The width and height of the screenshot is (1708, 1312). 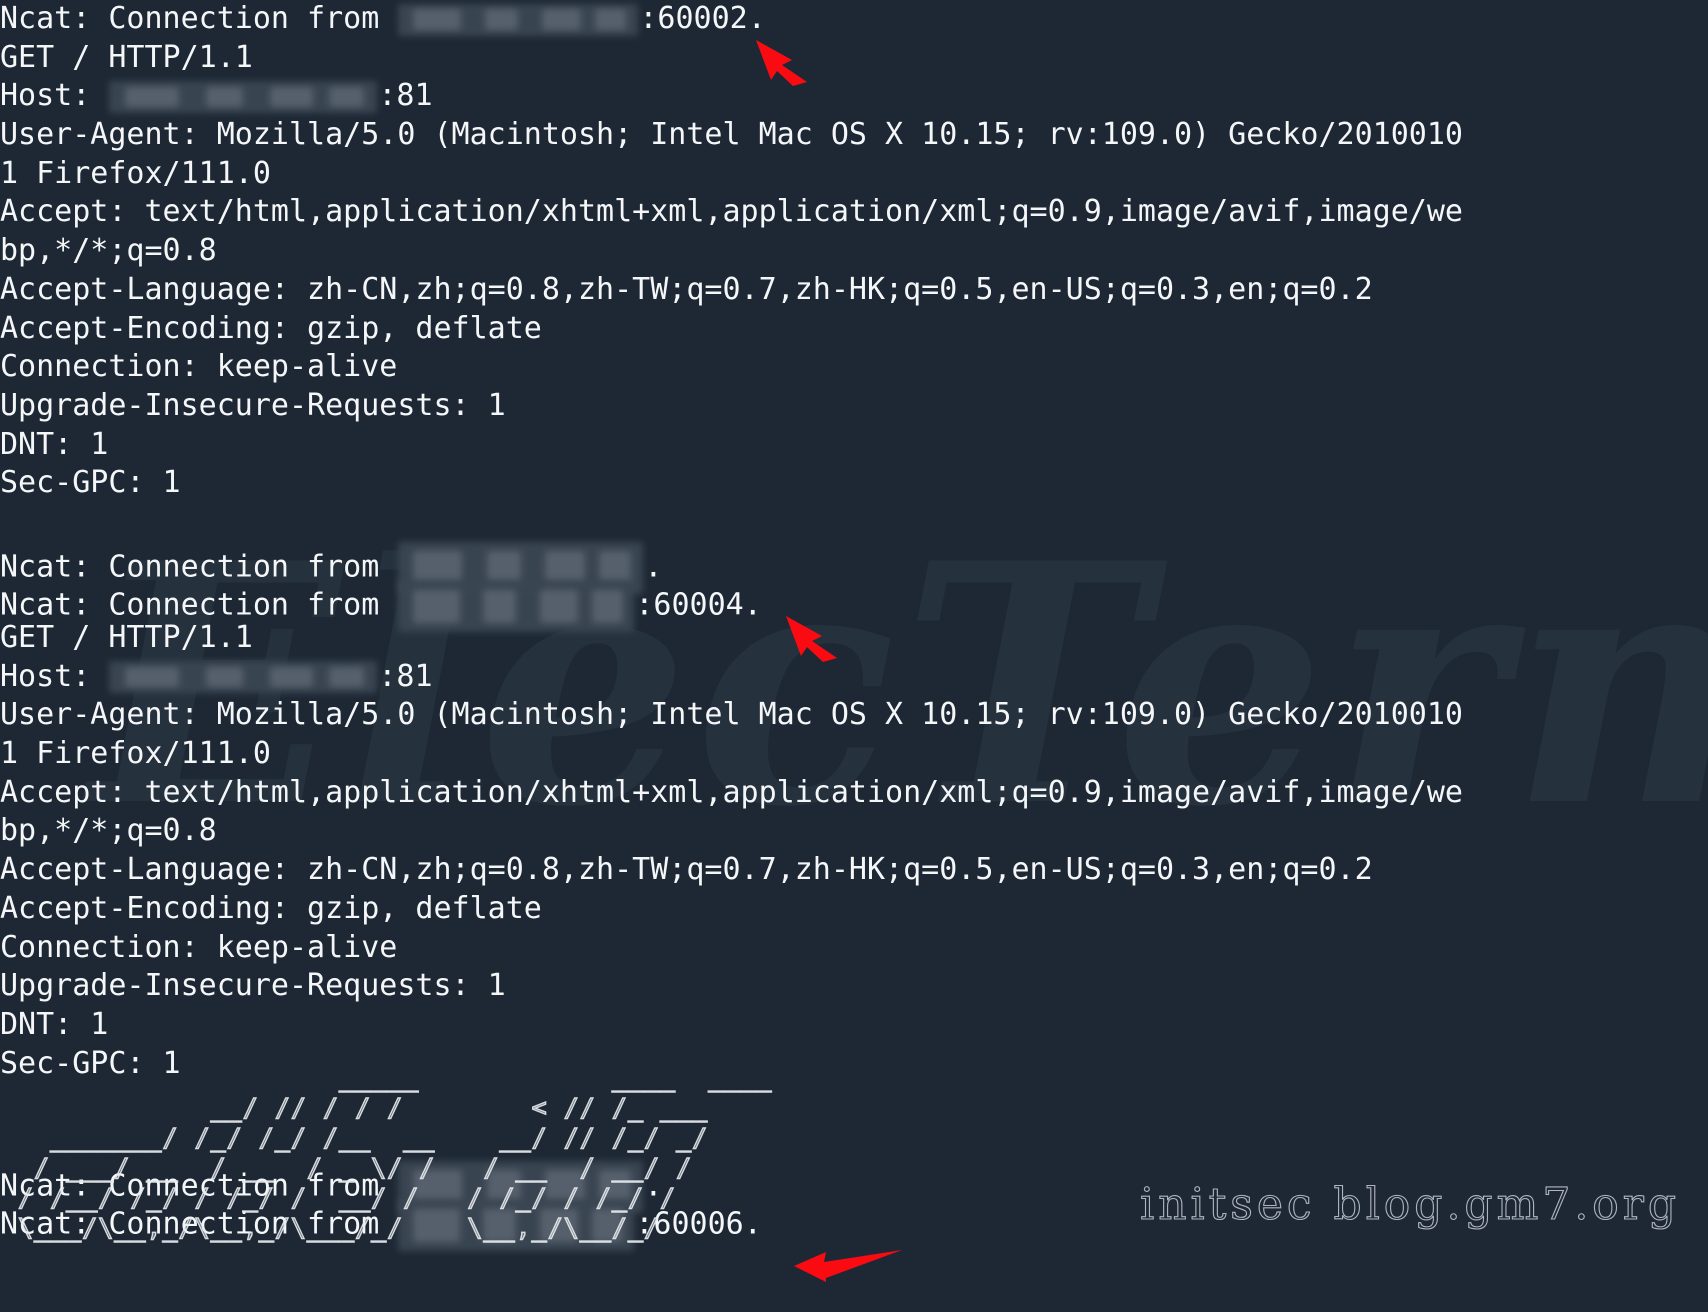 What do you see at coordinates (854, 606) in the screenshot?
I see `terminal-line: Ncat: Connection from :60004.` at bounding box center [854, 606].